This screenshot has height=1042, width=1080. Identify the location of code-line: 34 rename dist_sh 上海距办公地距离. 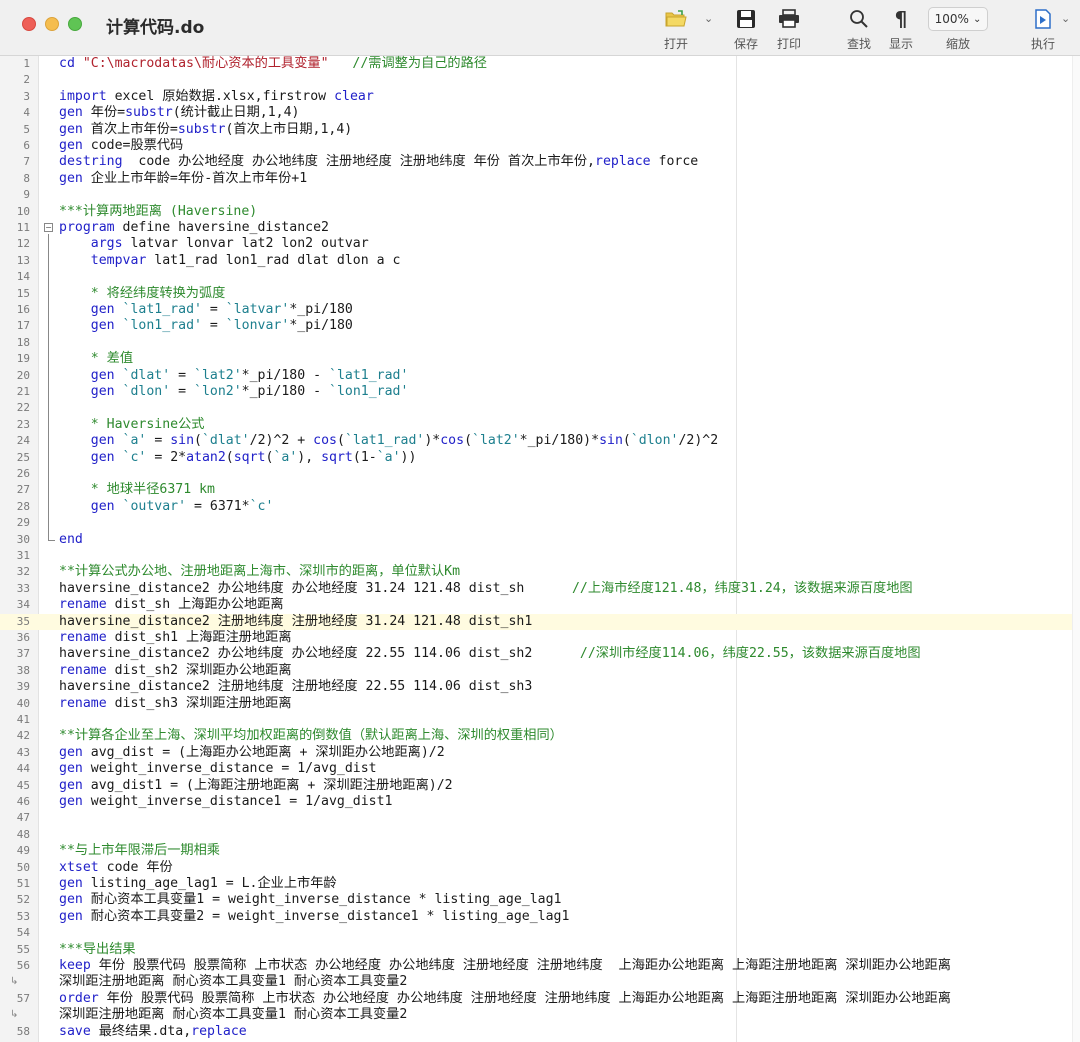
(536, 605).